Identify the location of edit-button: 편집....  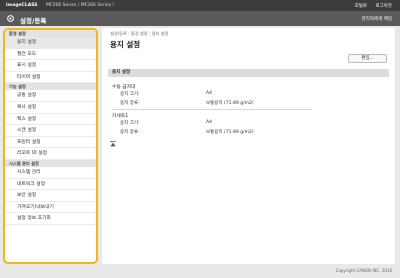
(367, 58).